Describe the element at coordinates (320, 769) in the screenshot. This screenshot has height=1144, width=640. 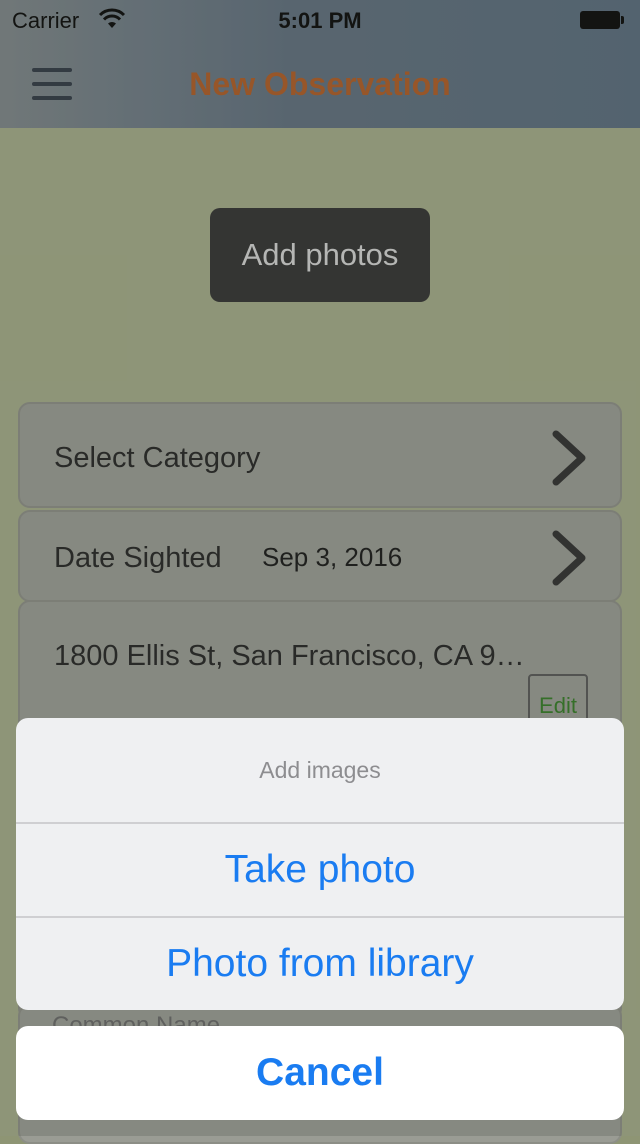
I see `action-sheet-title: Add images` at that location.